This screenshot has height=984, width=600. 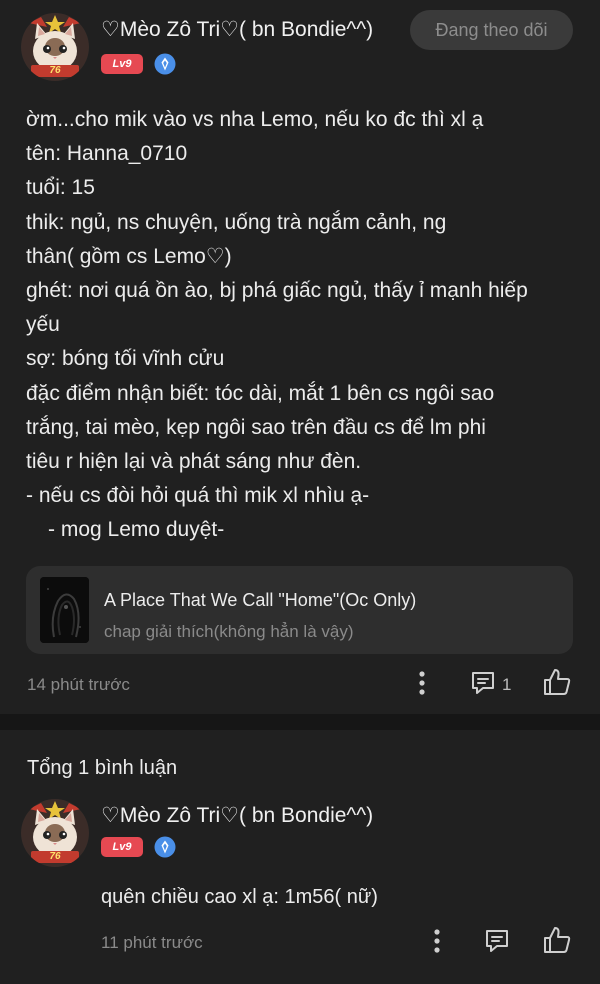 What do you see at coordinates (237, 29) in the screenshot?
I see `post-author-name: ♡Mèo Zô Tri♡( bn Bondie^^)` at bounding box center [237, 29].